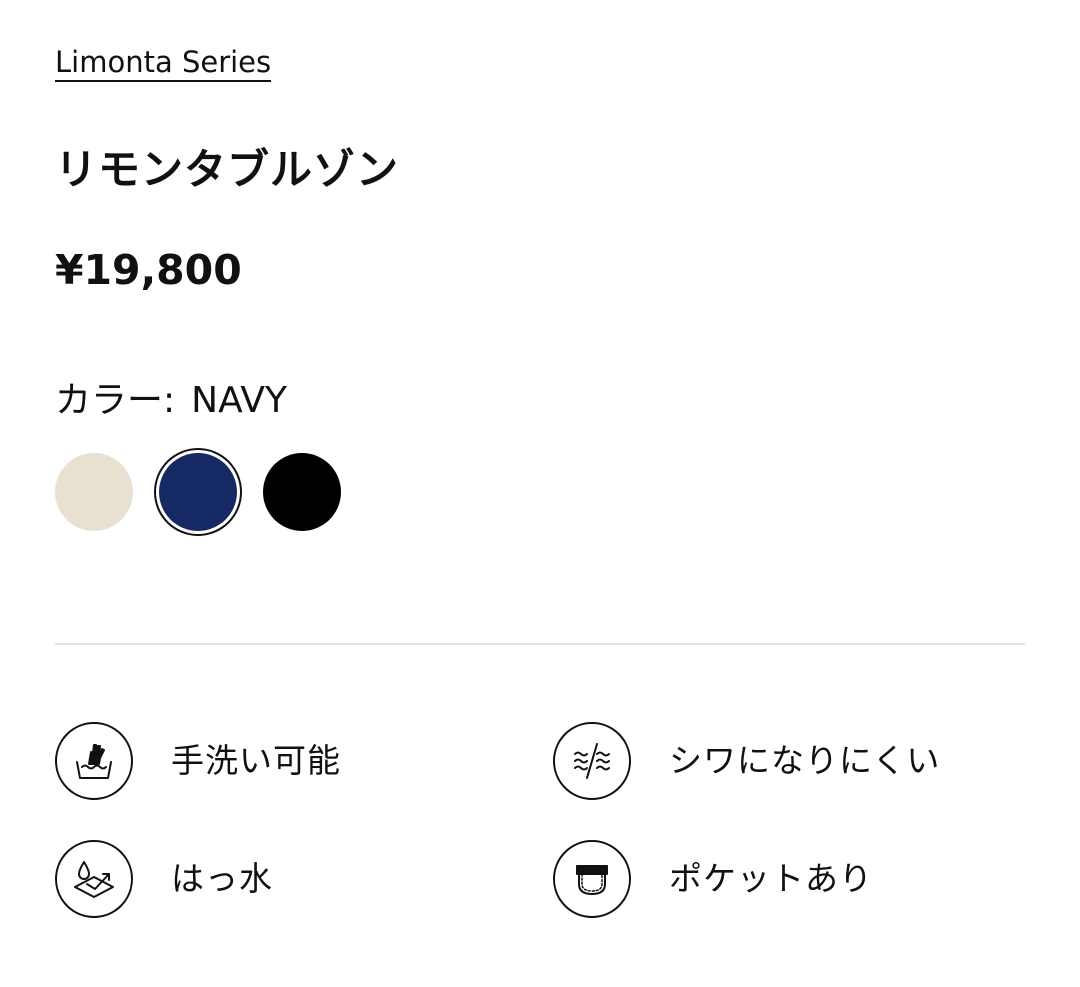 The height and width of the screenshot is (987, 1080). What do you see at coordinates (239, 400) in the screenshot?
I see `selected-color-name: NAVY` at bounding box center [239, 400].